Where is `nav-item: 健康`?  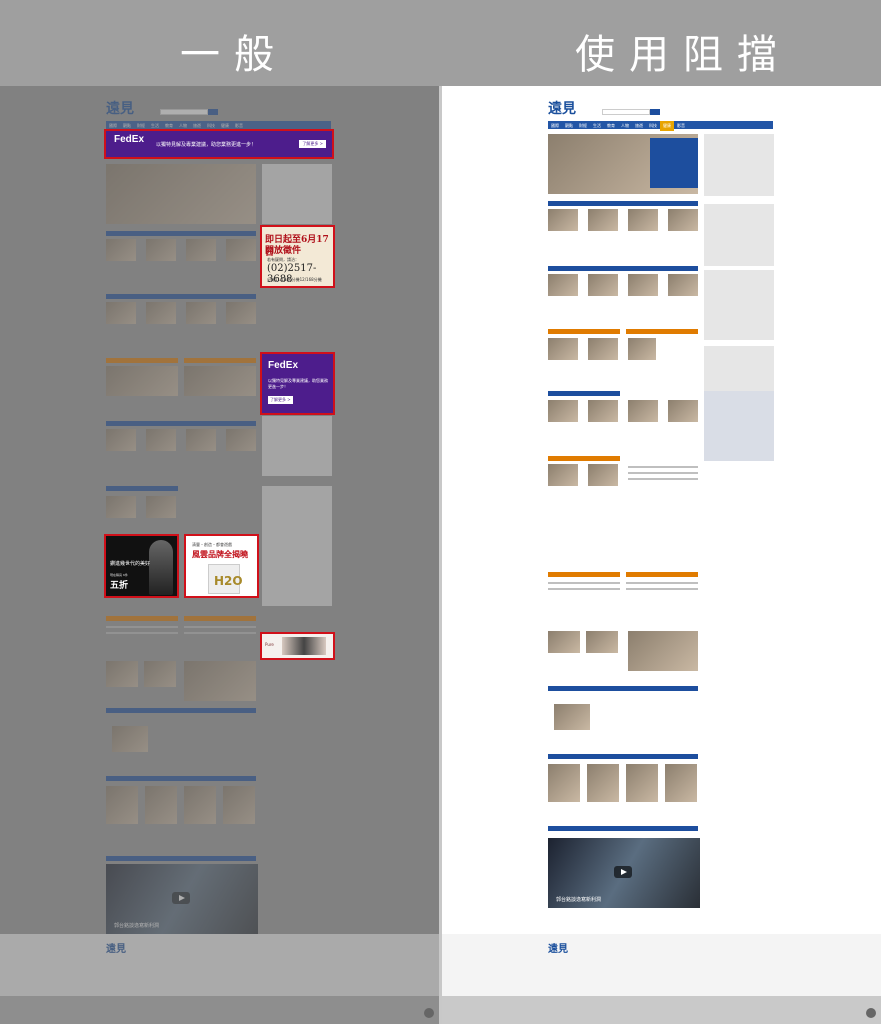
nav-item: 健康 is located at coordinates (667, 126).